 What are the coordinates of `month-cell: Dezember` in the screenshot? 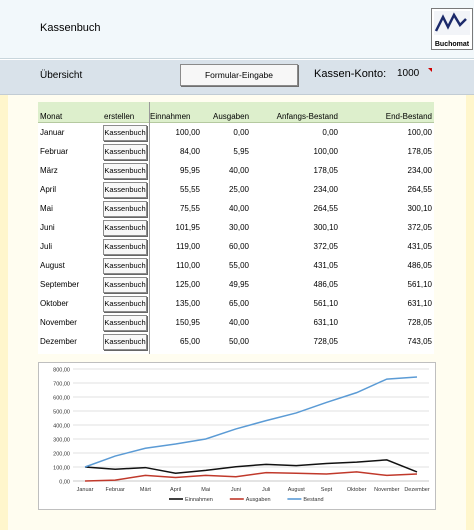 It's located at (58, 341).